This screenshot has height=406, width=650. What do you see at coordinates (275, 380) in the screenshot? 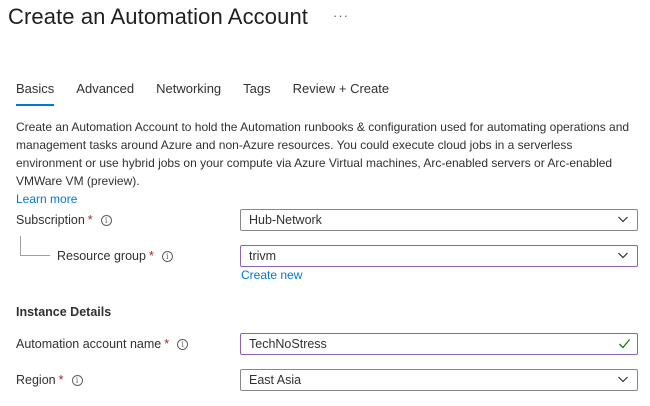
I see `region-value: East Asia` at bounding box center [275, 380].